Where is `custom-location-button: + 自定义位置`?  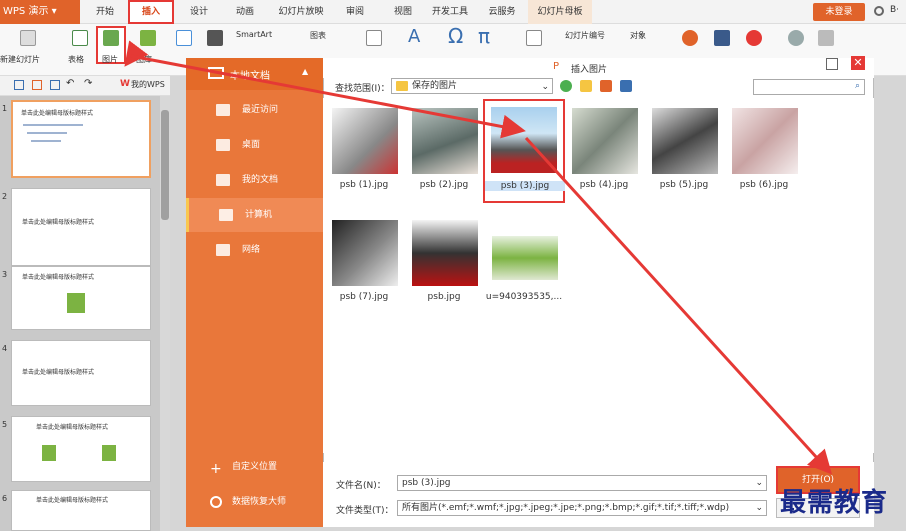 custom-location-button: + 自定义位置 is located at coordinates (253, 467).